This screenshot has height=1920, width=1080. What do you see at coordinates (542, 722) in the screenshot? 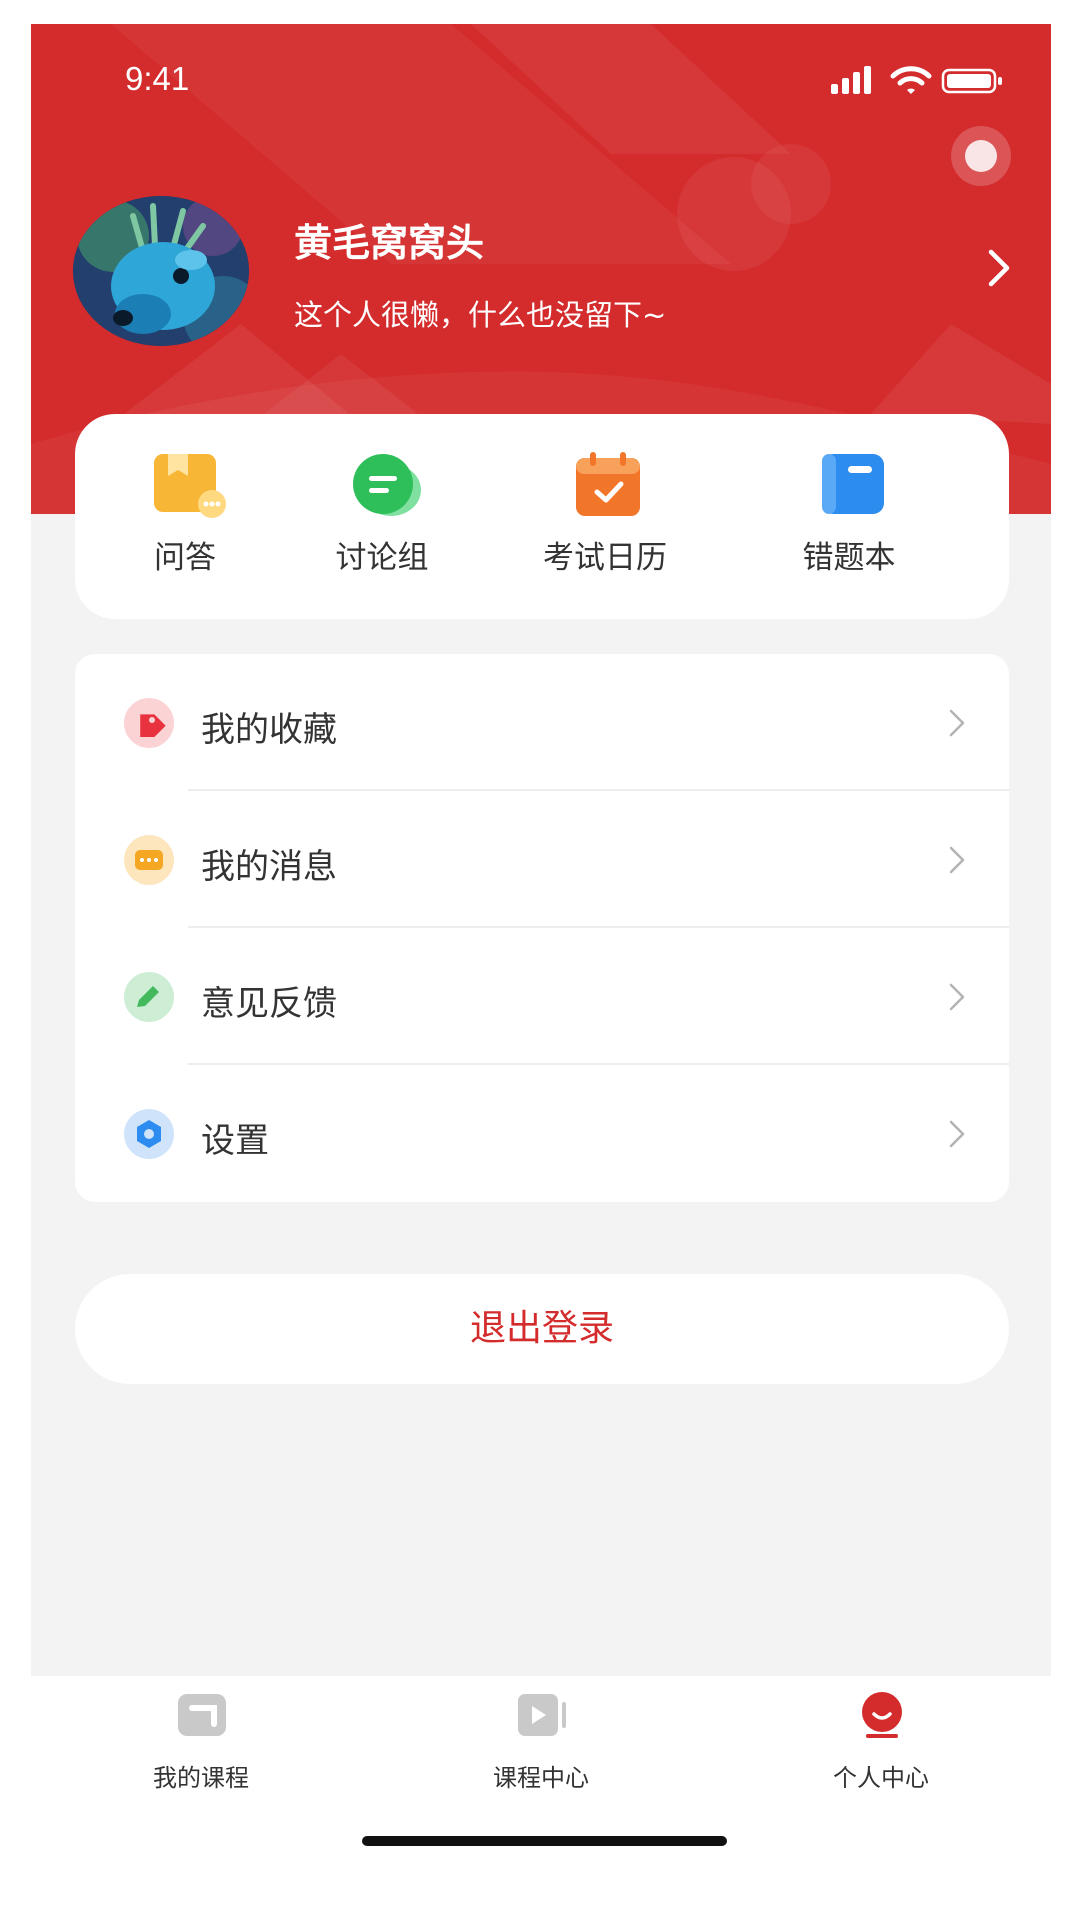
I see `menu-item-favorites: 我的收藏` at bounding box center [542, 722].